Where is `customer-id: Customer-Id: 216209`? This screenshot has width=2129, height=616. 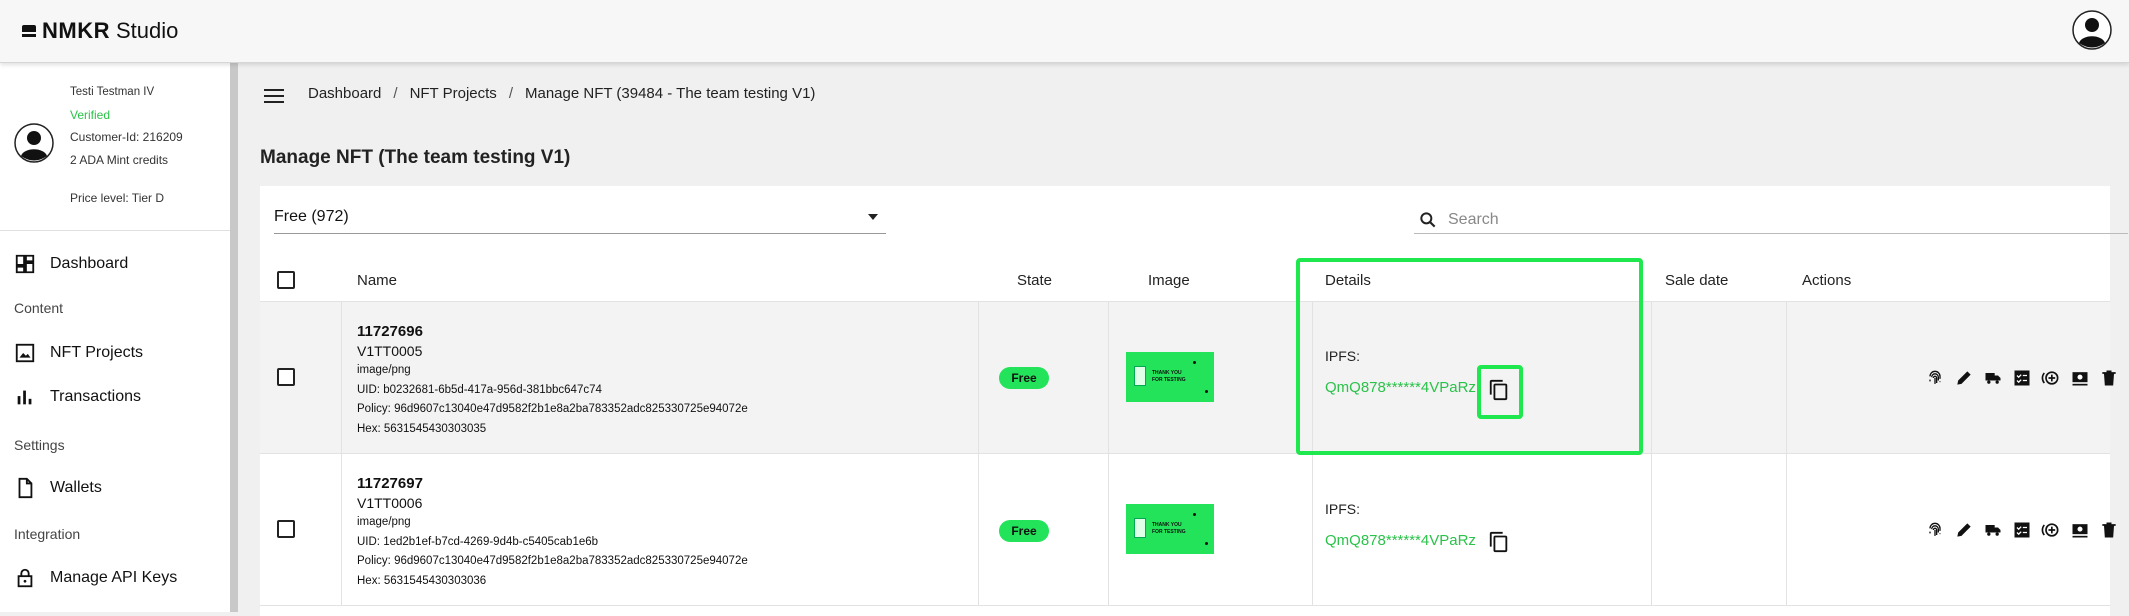 customer-id: Customer-Id: 216209 is located at coordinates (126, 137).